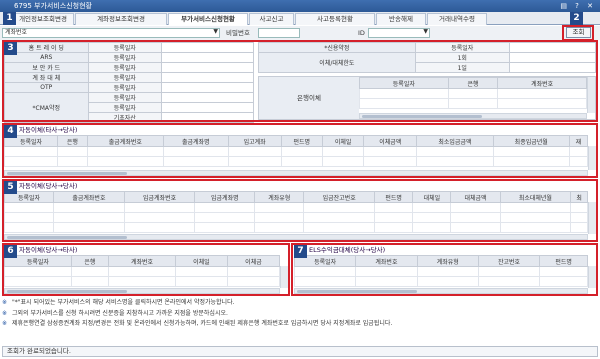  What do you see at coordinates (43, 19) in the screenshot?
I see `tab-personal-info: 개인정보조회변경` at bounding box center [43, 19].